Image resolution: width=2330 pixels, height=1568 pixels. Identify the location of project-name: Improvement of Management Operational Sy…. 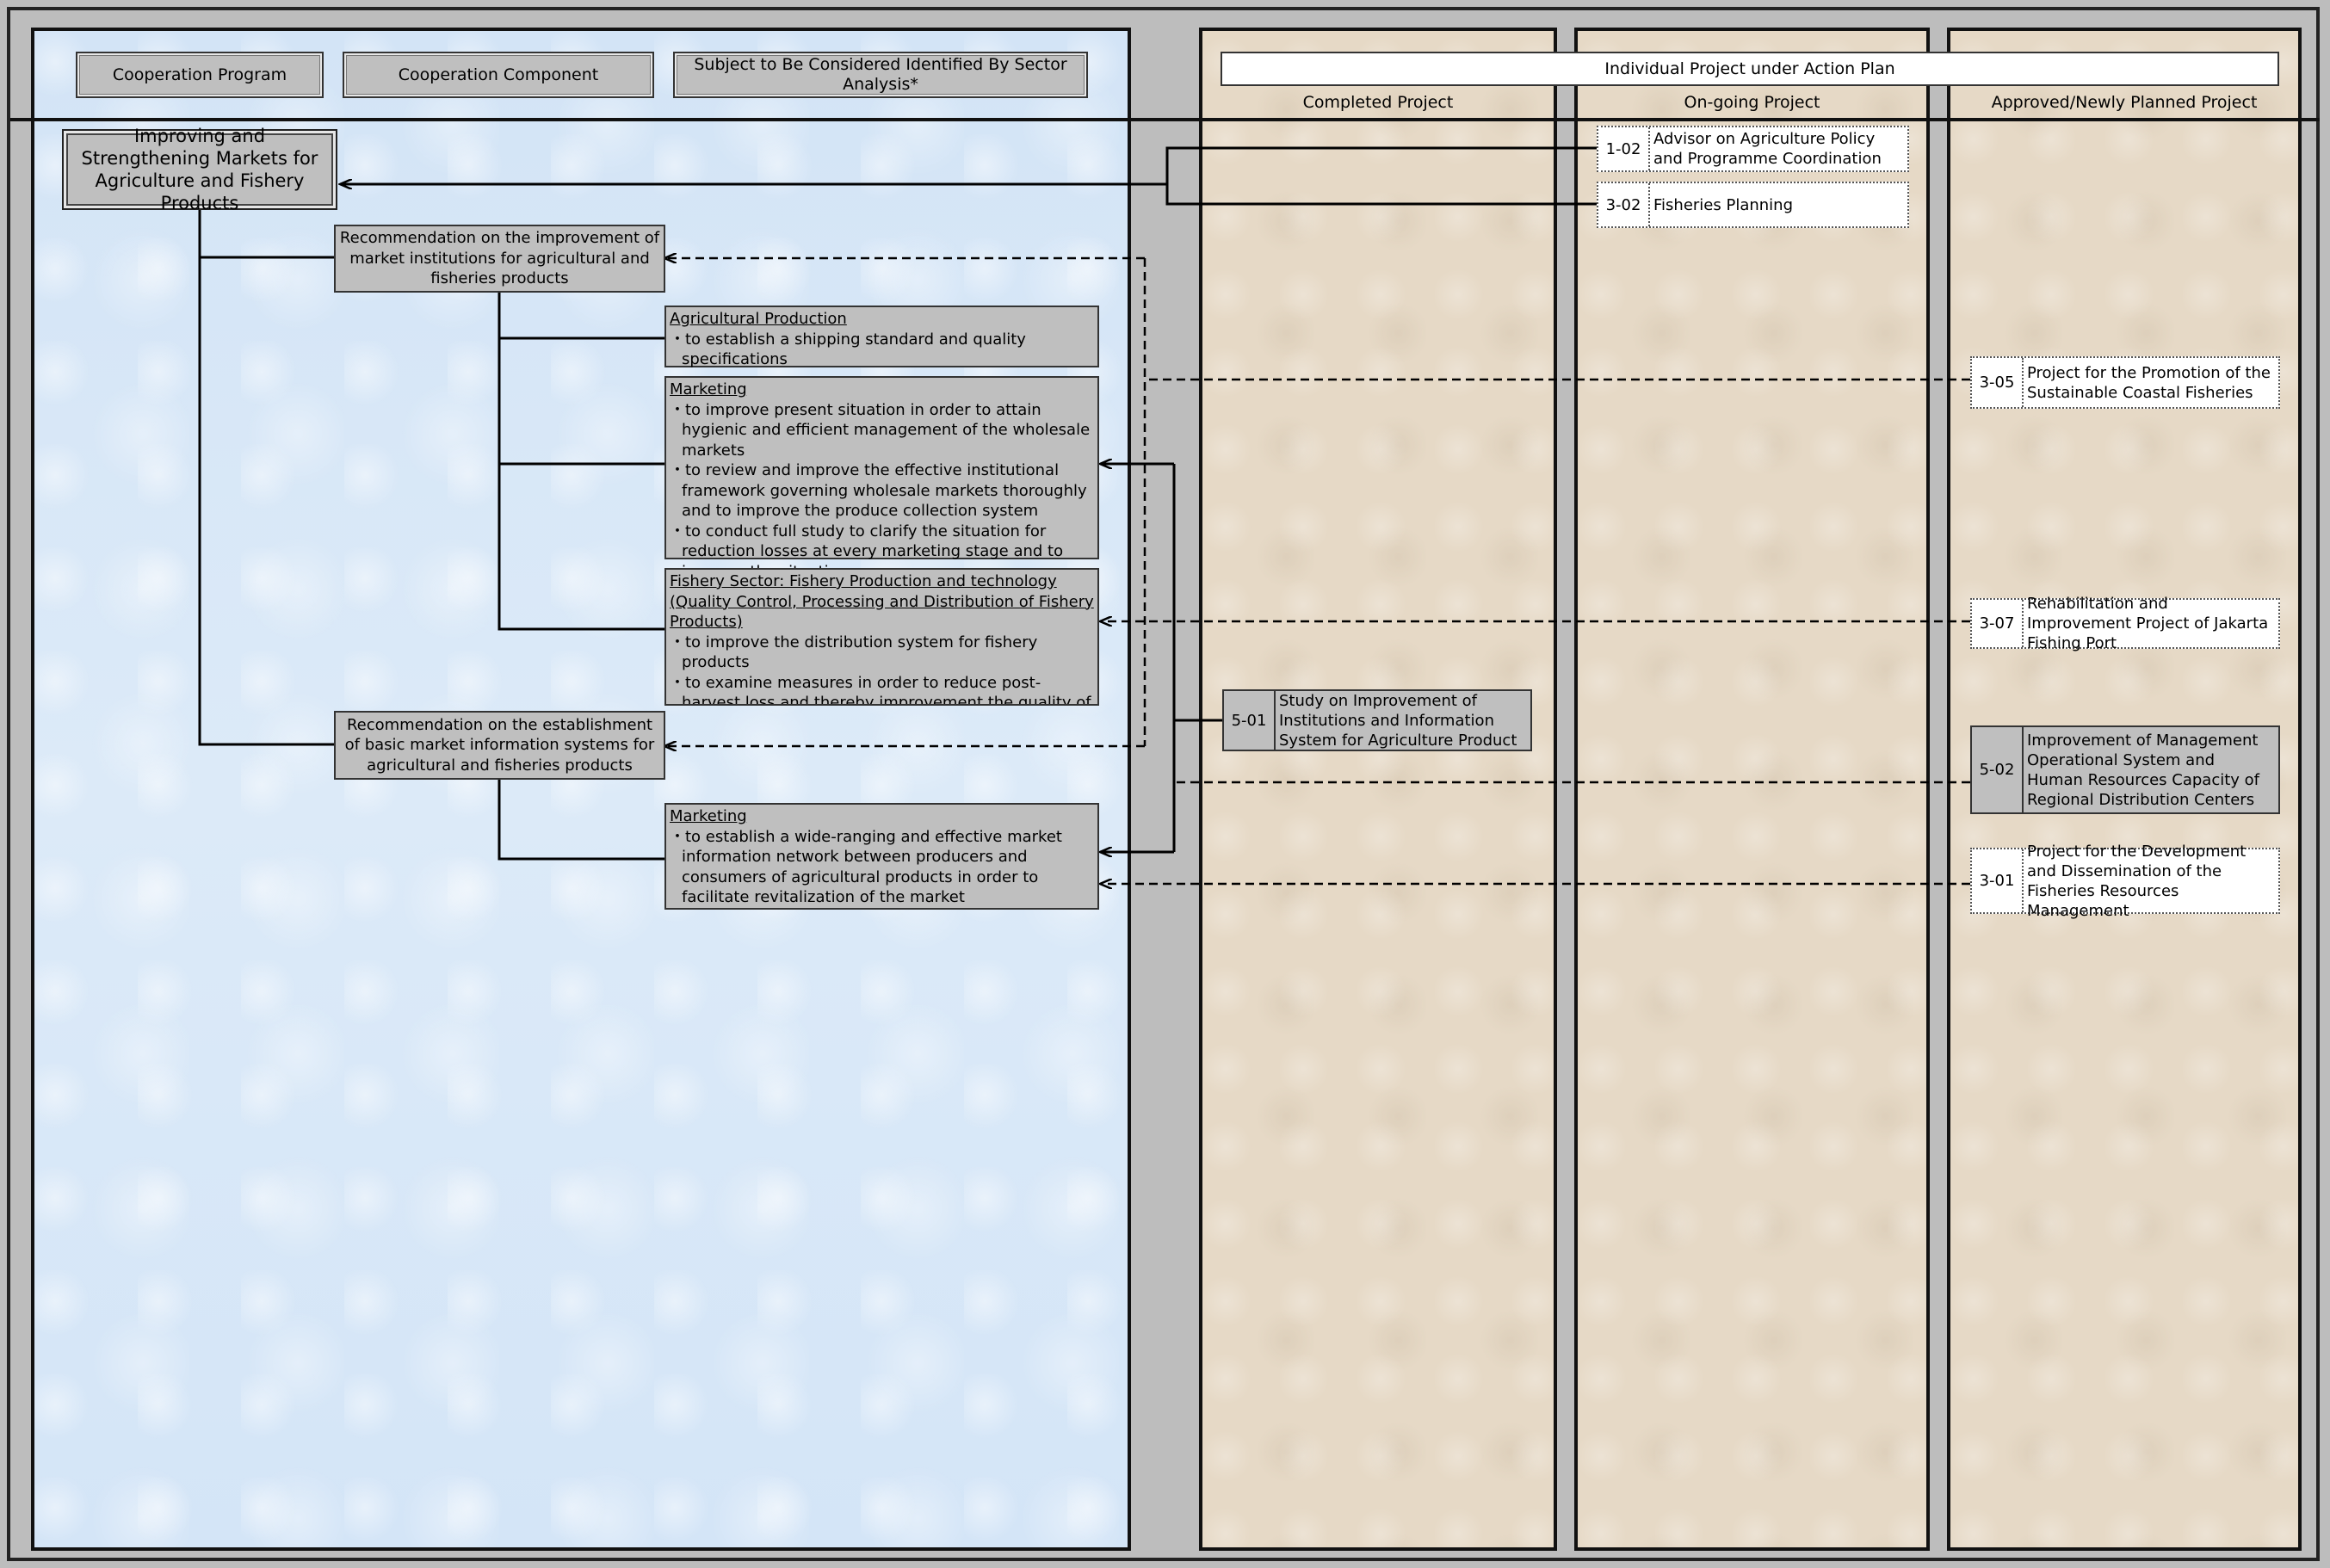
(2143, 770).